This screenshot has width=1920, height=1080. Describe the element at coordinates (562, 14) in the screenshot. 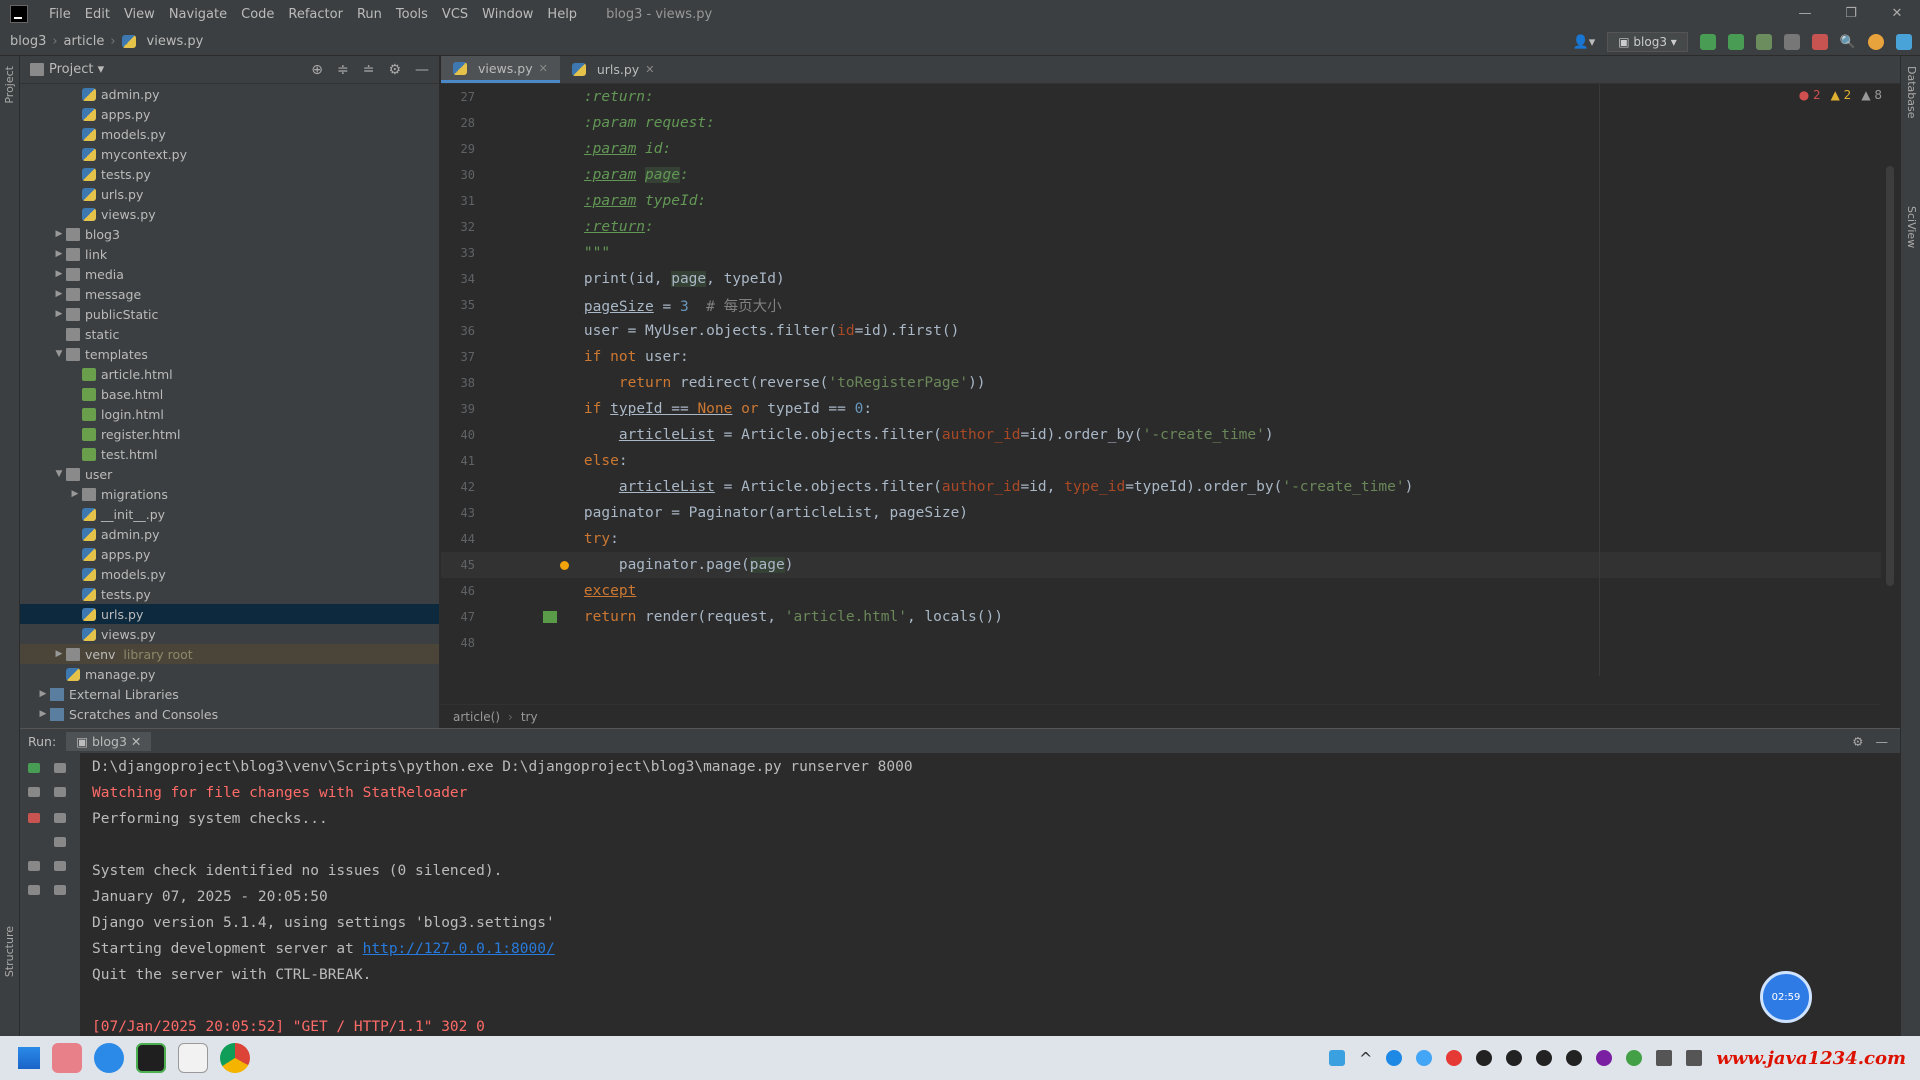

I see `menu-help: Help` at that location.